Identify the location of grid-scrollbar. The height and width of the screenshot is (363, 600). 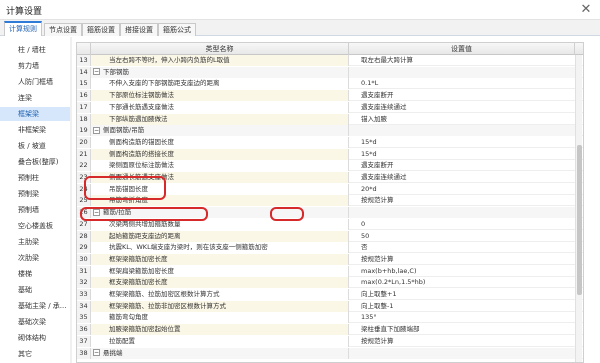
(578, 208).